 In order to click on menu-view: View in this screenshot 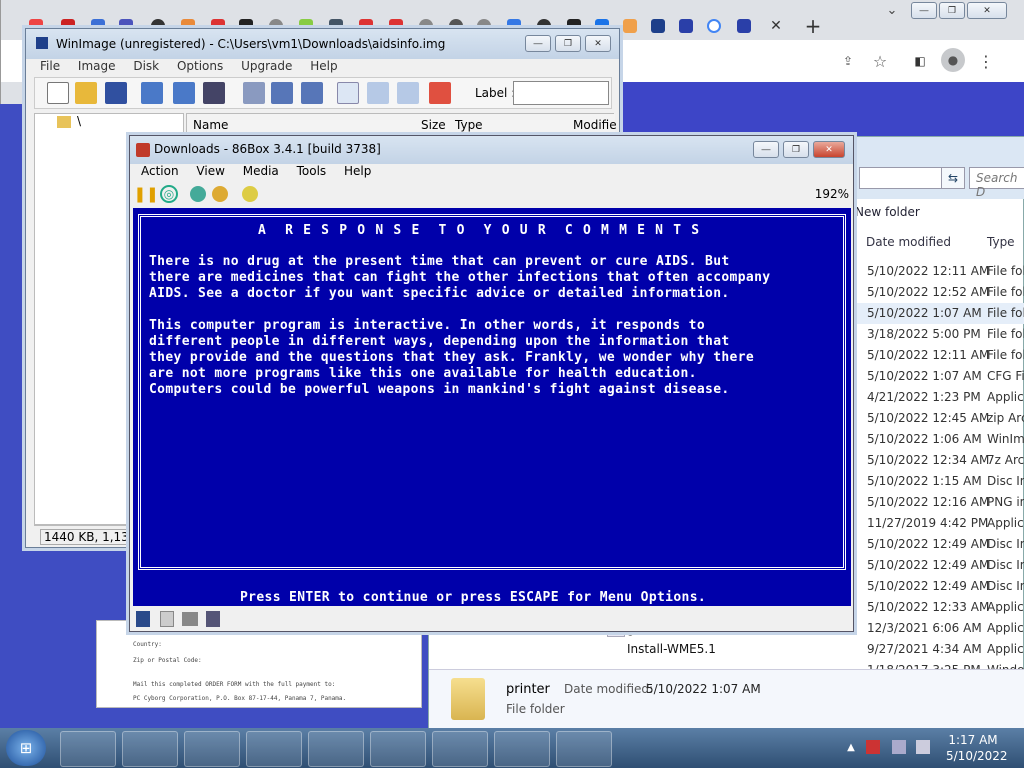, I will do `click(210, 171)`.